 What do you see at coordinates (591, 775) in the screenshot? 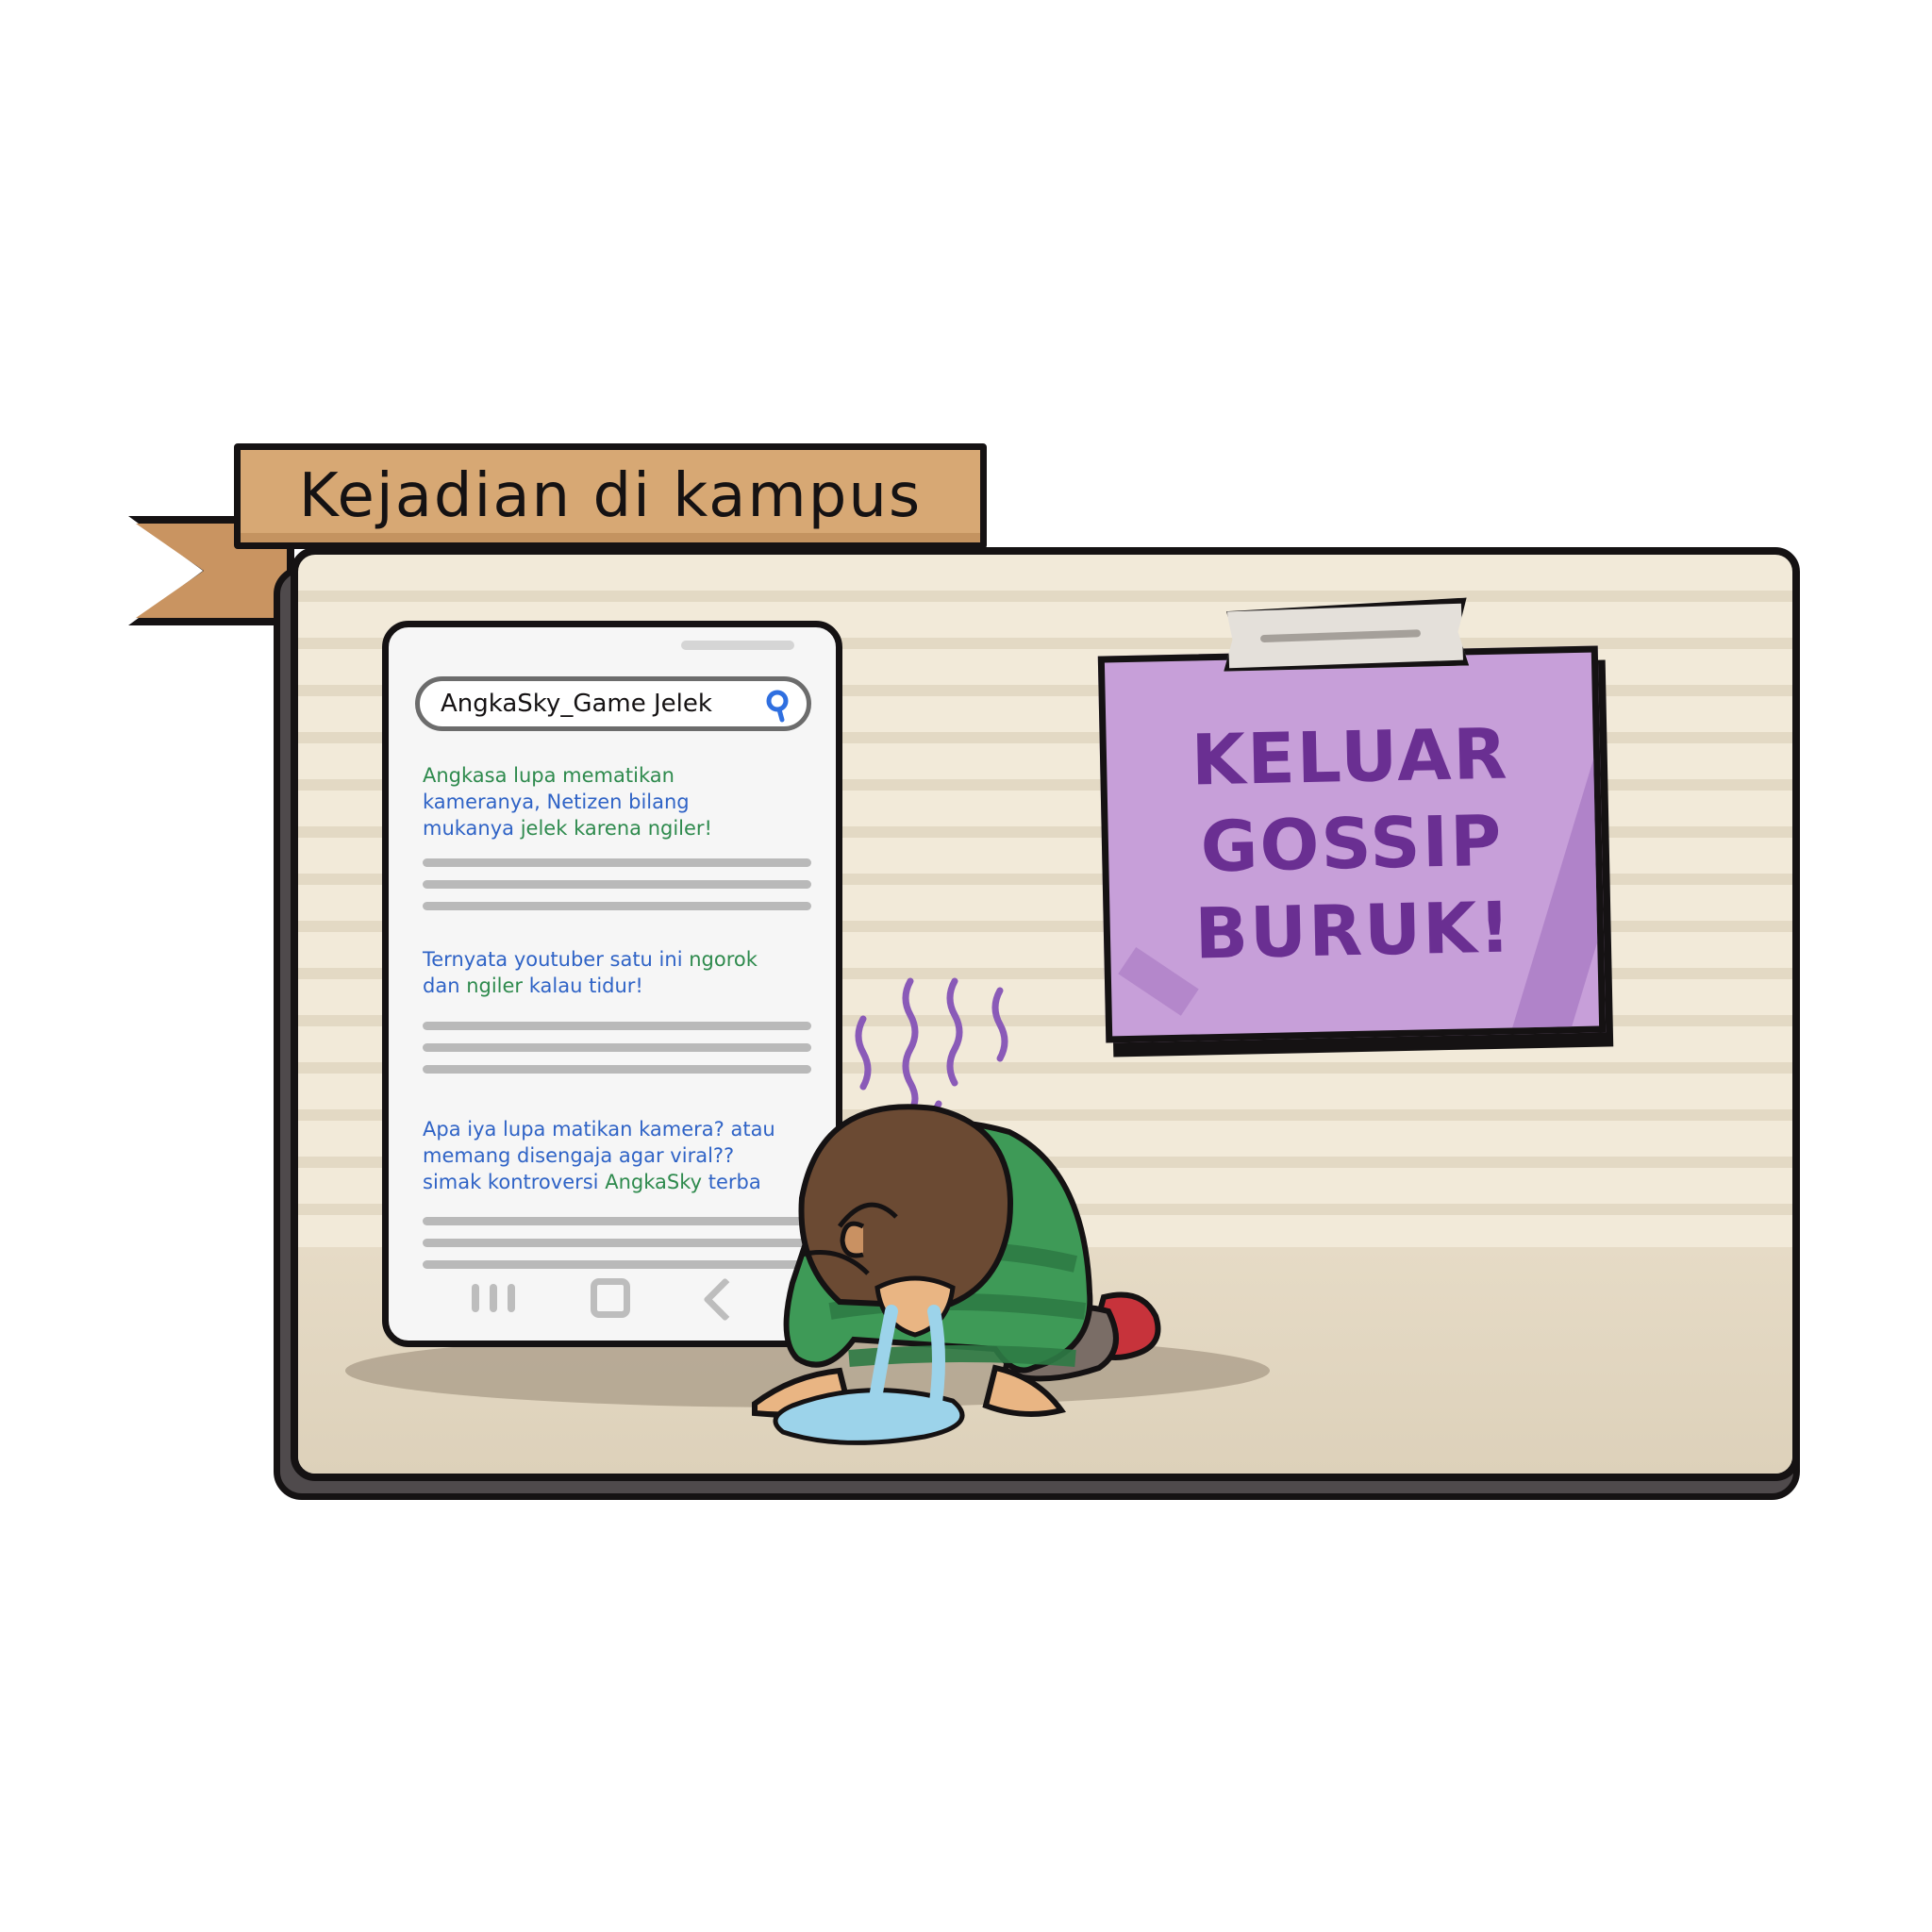
I see `result-1-line-1b: lupa mematikan` at bounding box center [591, 775].